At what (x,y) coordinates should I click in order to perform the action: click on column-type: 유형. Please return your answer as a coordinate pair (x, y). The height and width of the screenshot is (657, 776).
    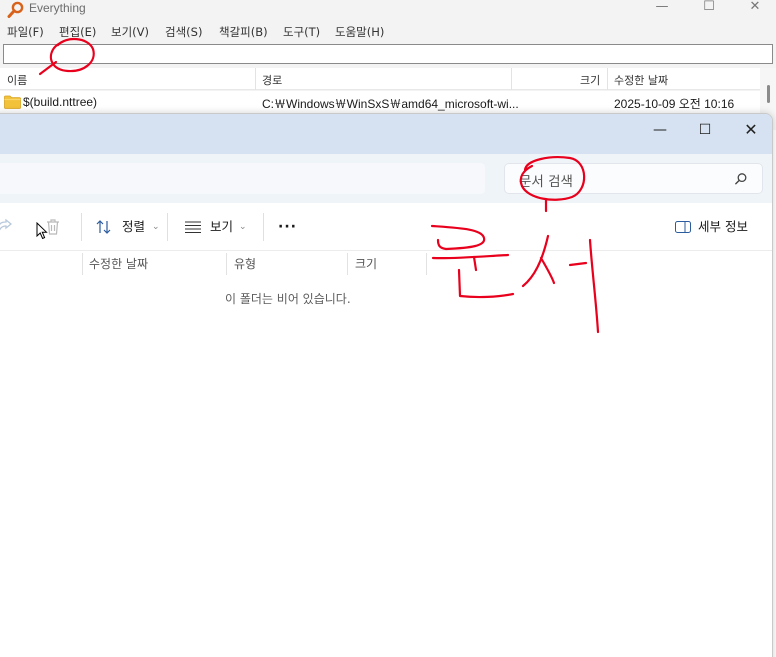
    Looking at the image, I should click on (245, 263).